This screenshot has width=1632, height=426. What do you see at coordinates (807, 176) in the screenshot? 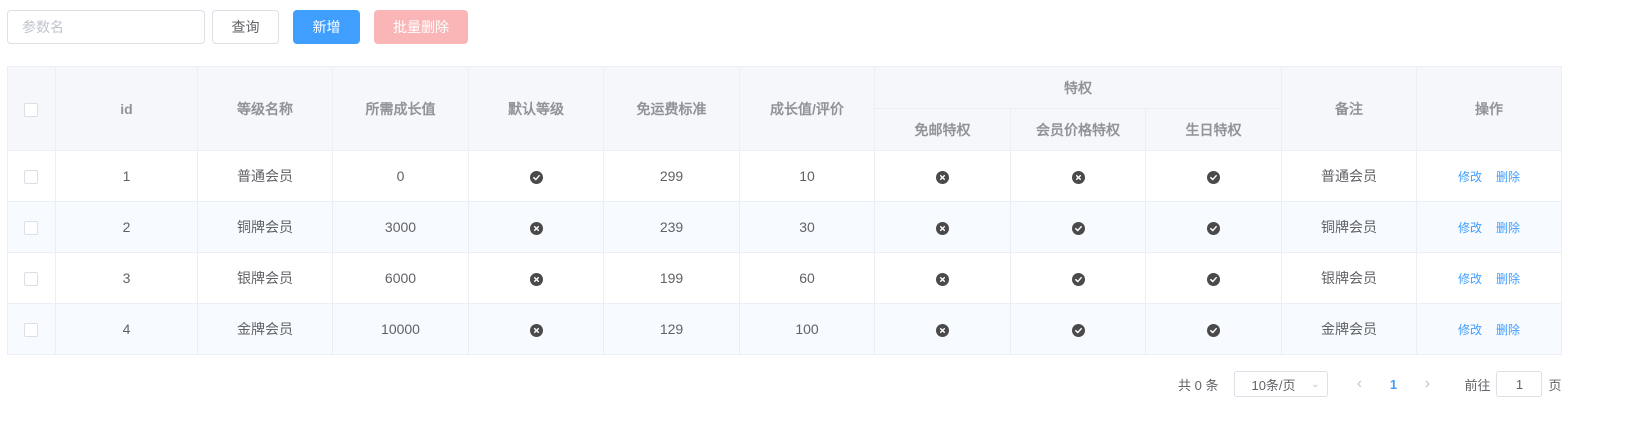
I see `cell-growth-per-review: 10` at bounding box center [807, 176].